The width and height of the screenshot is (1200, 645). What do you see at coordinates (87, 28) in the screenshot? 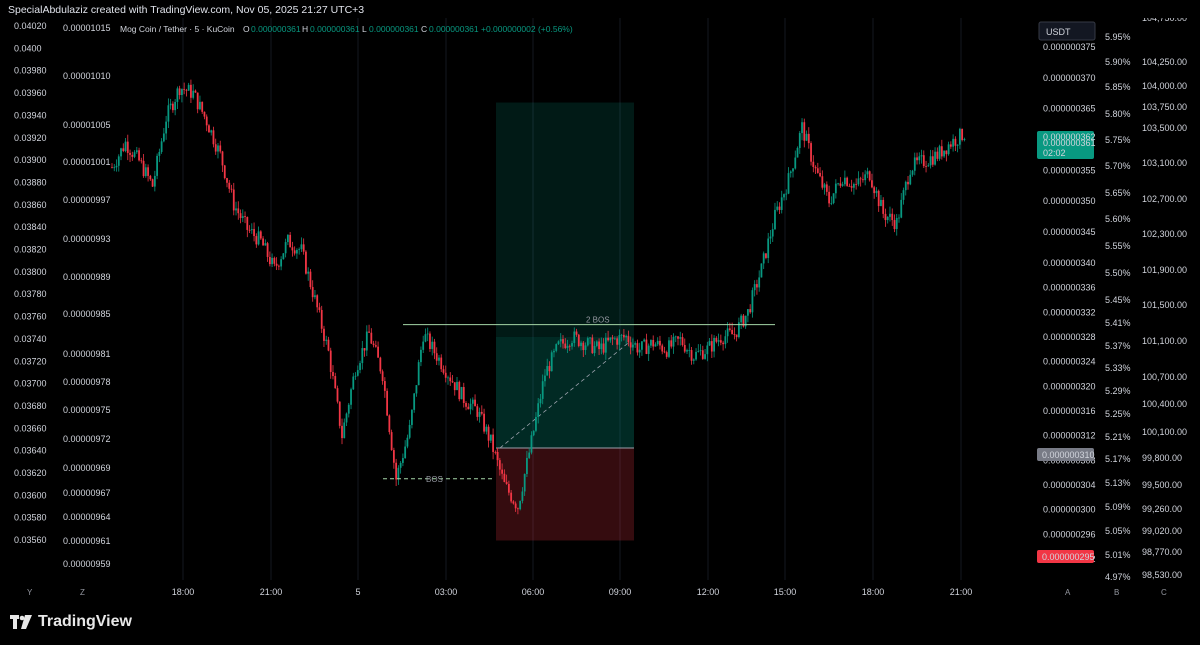
I see `left-axis-2-tick: 0.00001015` at bounding box center [87, 28].